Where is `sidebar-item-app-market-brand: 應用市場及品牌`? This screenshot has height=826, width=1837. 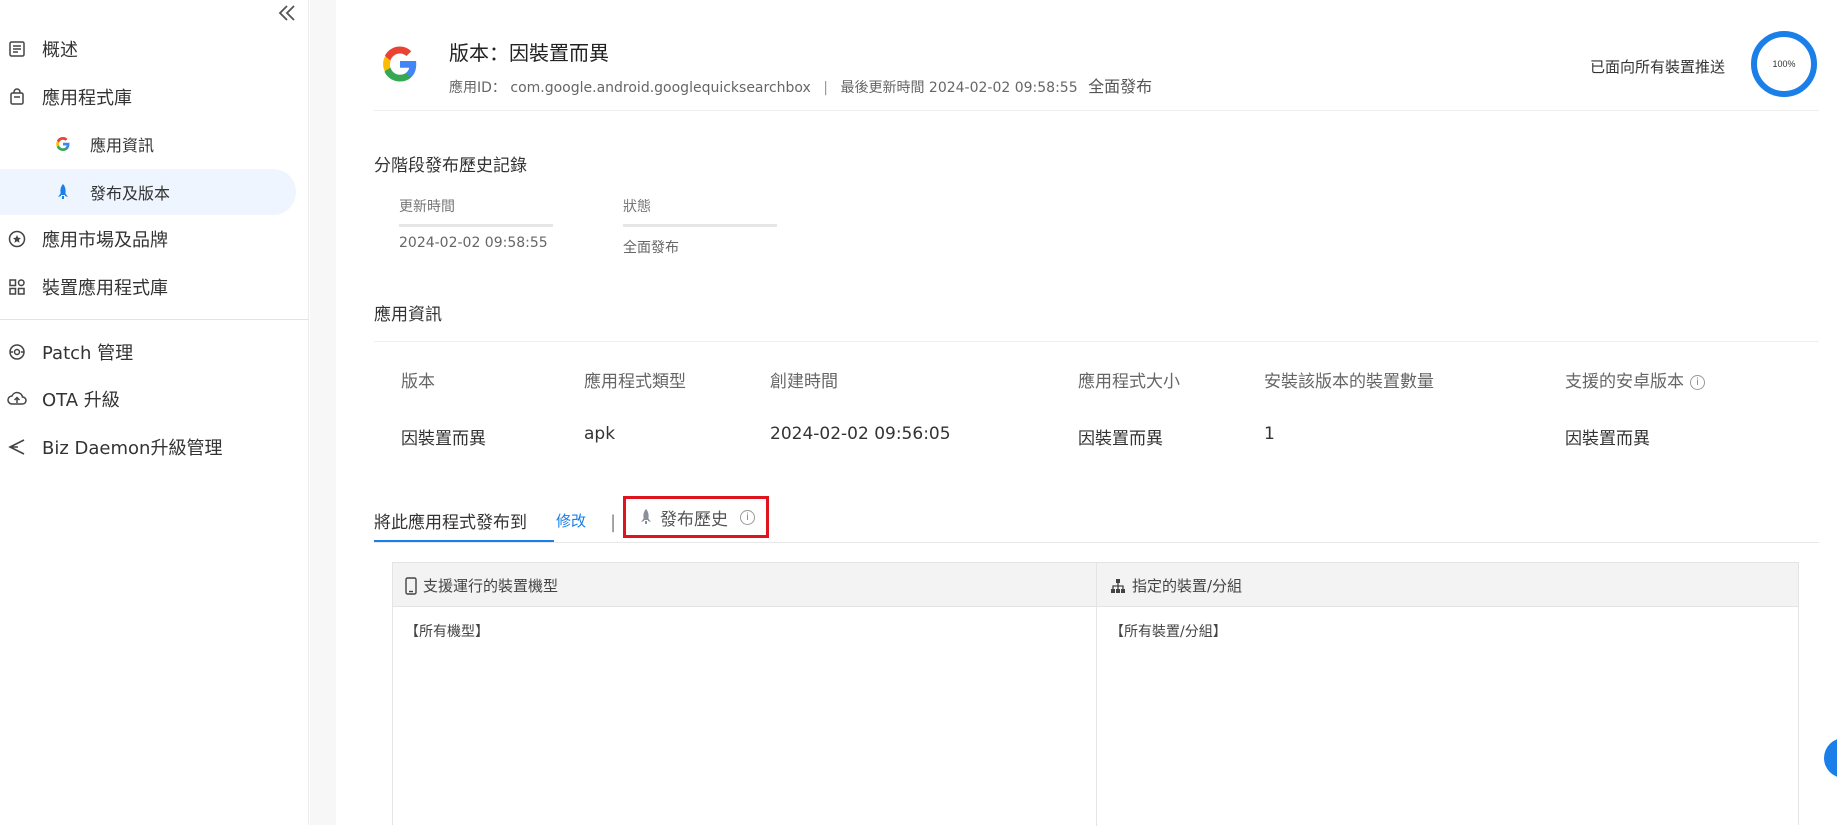 sidebar-item-app-market-brand: 應用市場及品牌 is located at coordinates (148, 239).